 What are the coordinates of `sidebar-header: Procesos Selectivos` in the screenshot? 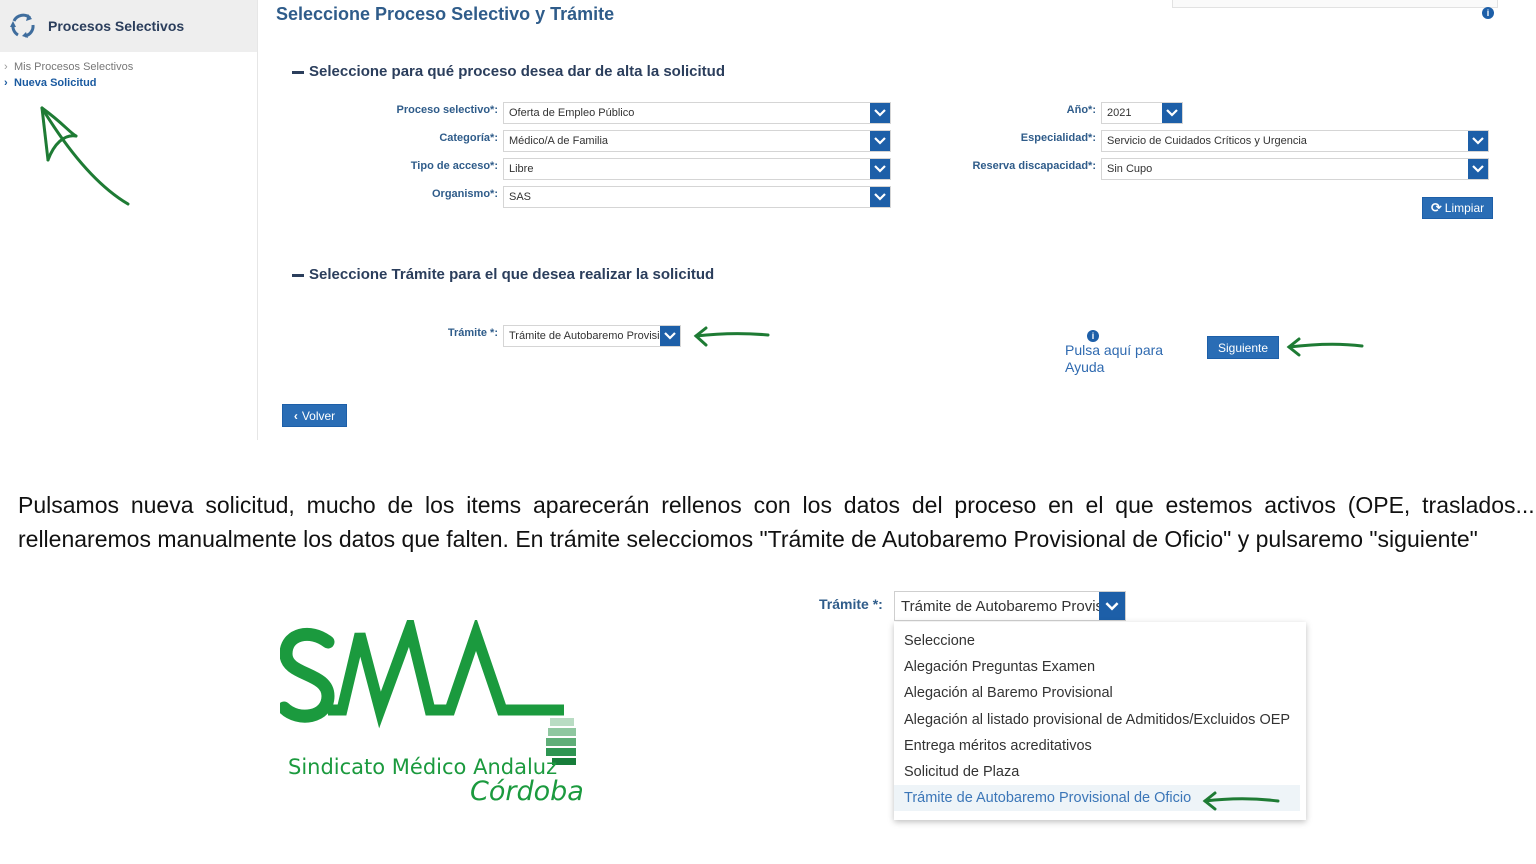 It's located at (128, 26).